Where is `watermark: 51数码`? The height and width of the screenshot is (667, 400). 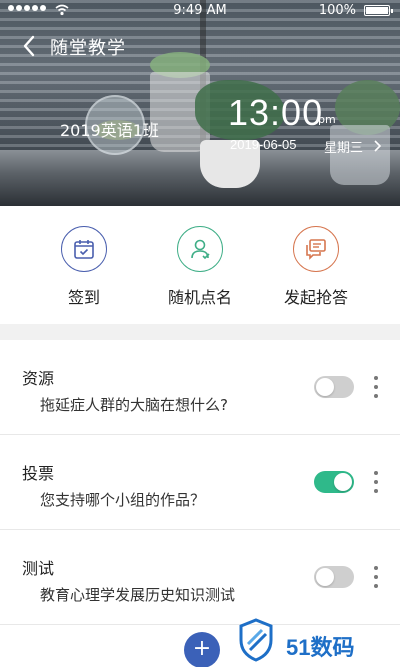 watermark: 51数码 is located at coordinates (318, 641).